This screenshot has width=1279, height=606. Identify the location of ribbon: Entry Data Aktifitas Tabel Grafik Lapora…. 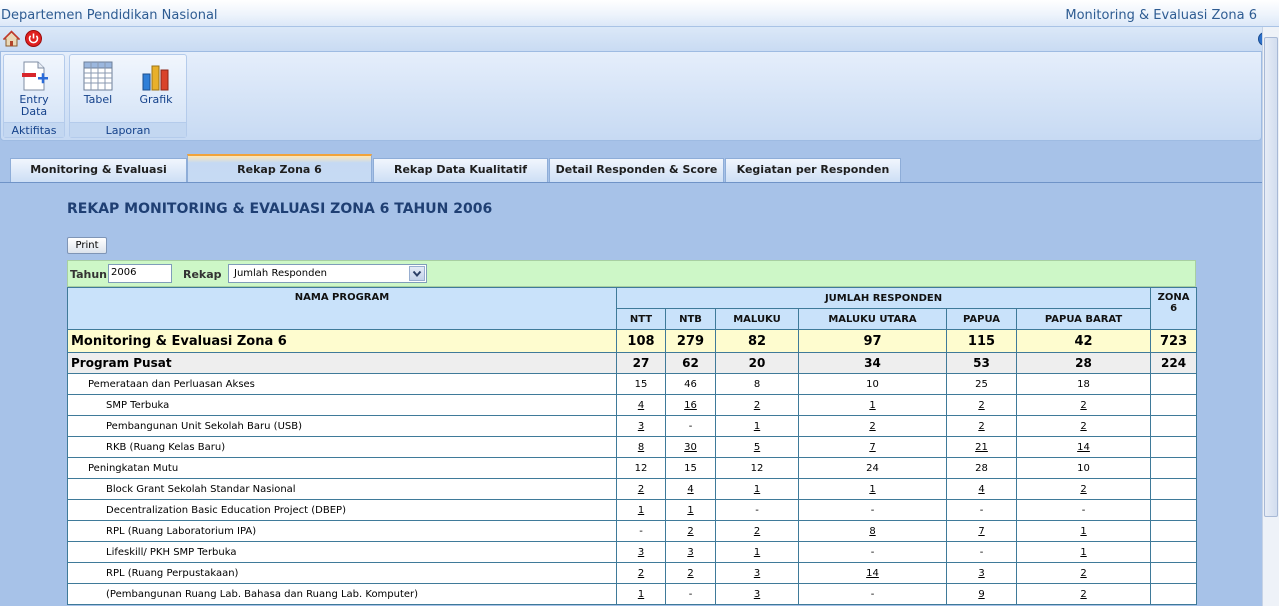
(631, 96).